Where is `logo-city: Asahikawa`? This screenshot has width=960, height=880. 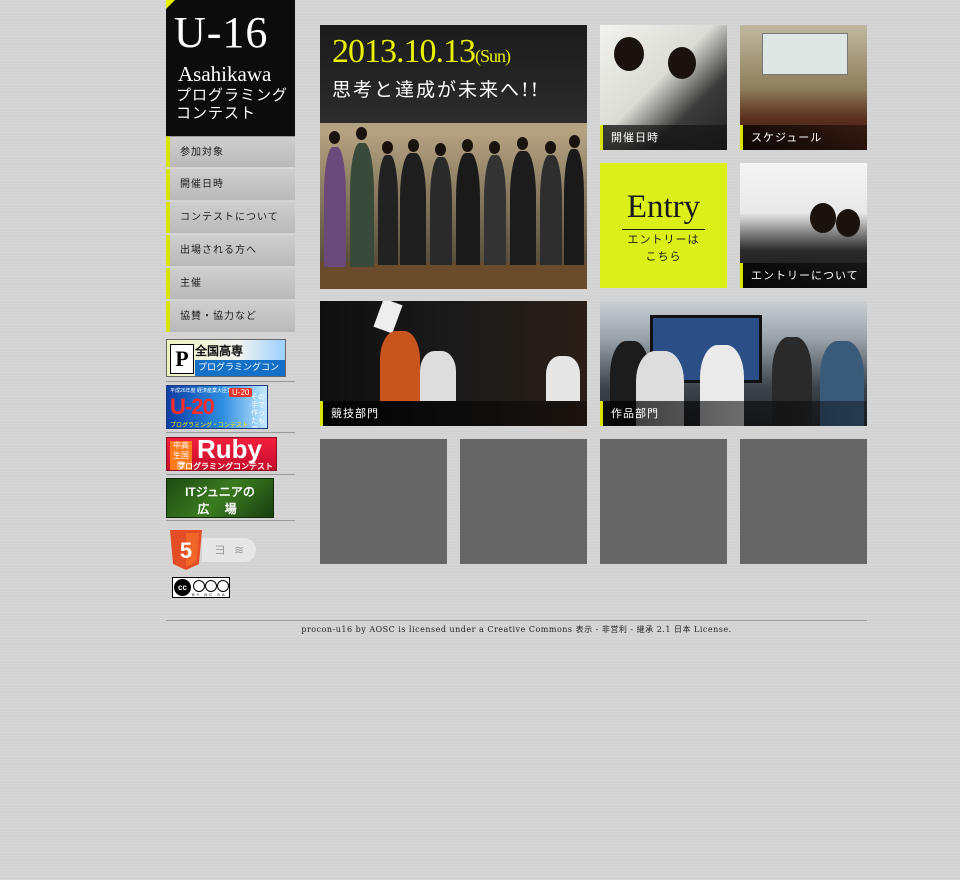 logo-city: Asahikawa is located at coordinates (225, 74).